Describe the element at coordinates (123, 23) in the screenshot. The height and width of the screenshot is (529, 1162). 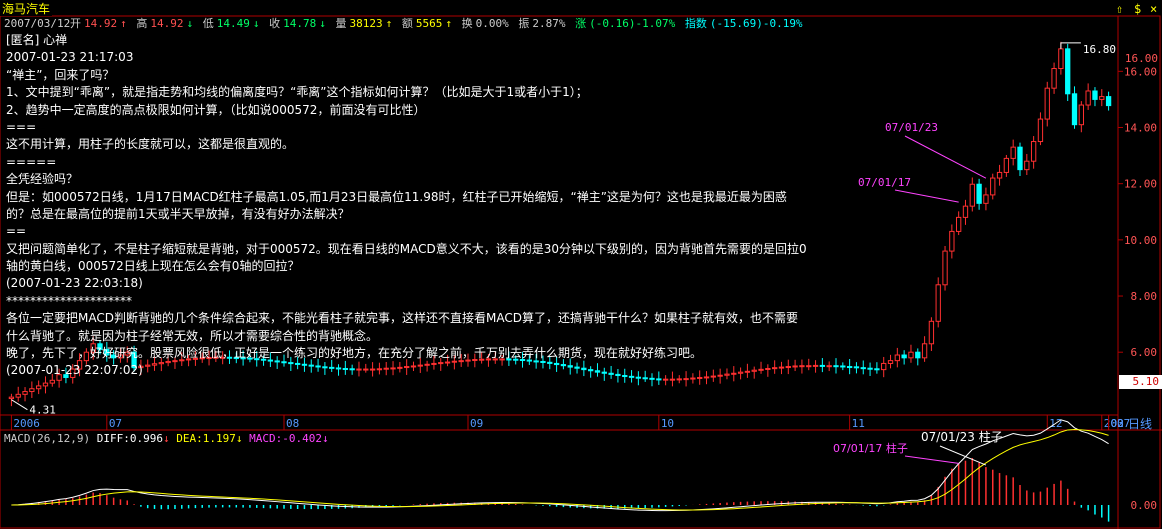
I see `open-up-icon: ↑` at that location.